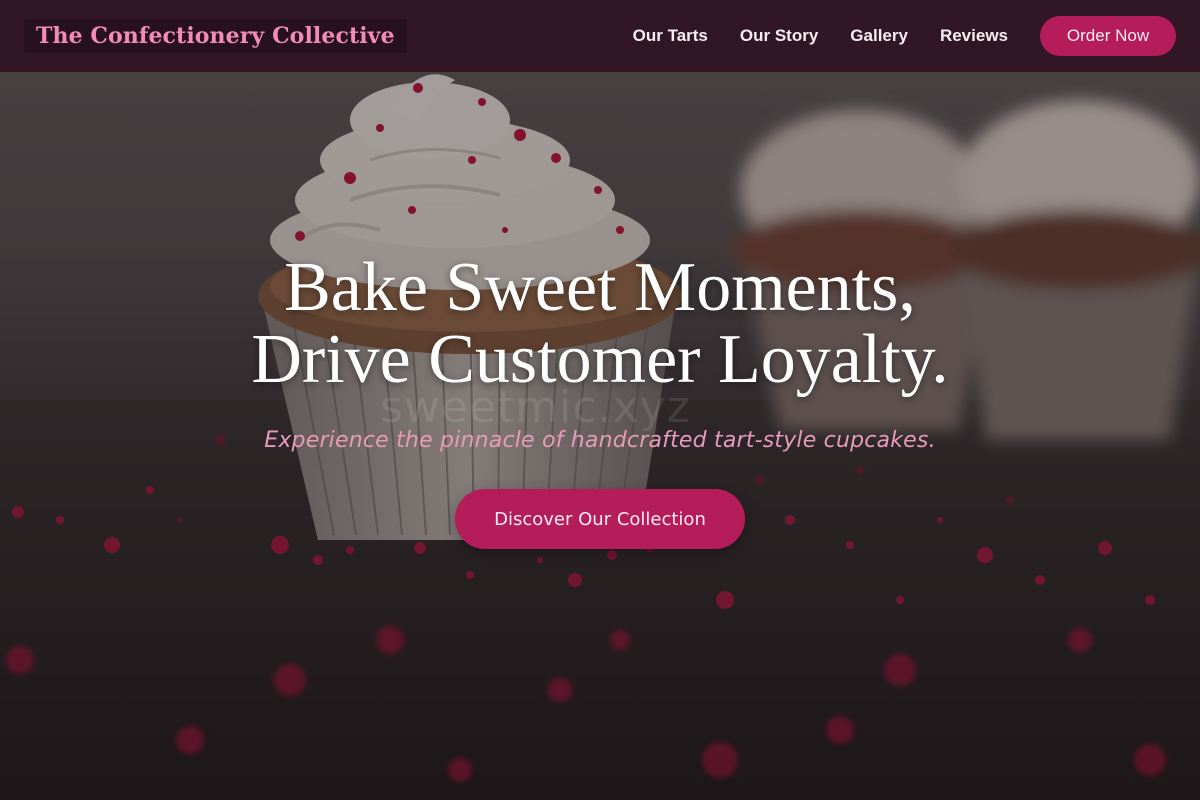  I want to click on brand-logo: The Confectionery Collective, so click(215, 36).